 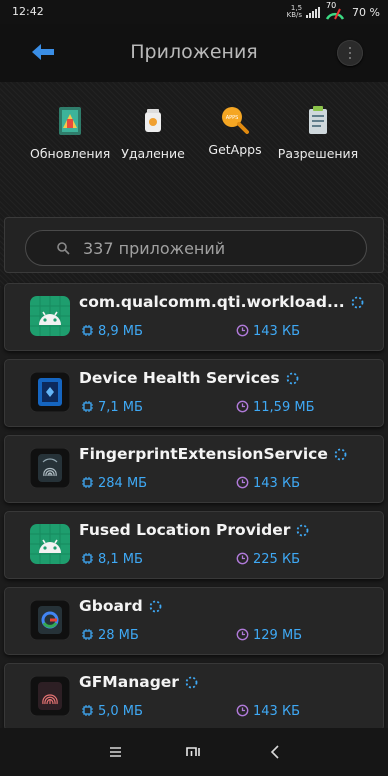 I want to click on status-indicators: 1,5 KB/s 70 70 %, so click(x=333, y=11).